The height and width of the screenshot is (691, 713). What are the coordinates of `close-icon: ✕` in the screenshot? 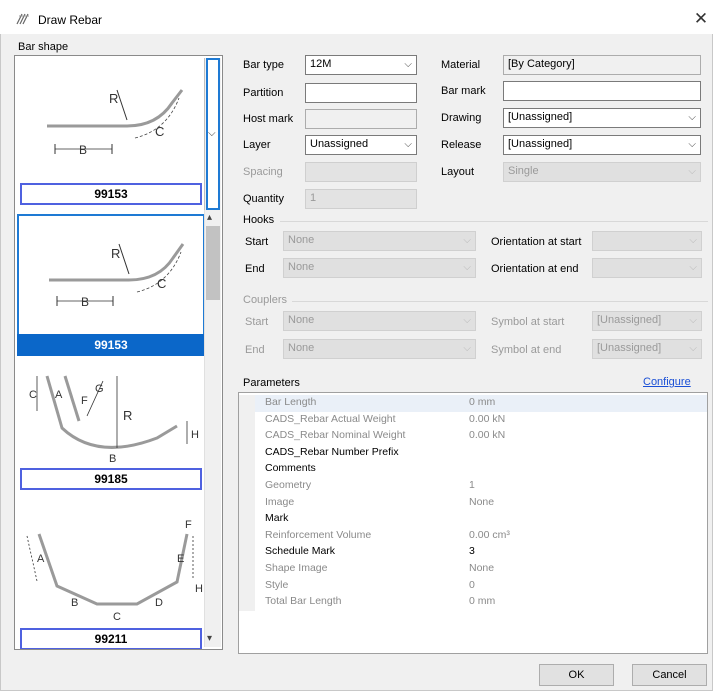 It's located at (701, 19).